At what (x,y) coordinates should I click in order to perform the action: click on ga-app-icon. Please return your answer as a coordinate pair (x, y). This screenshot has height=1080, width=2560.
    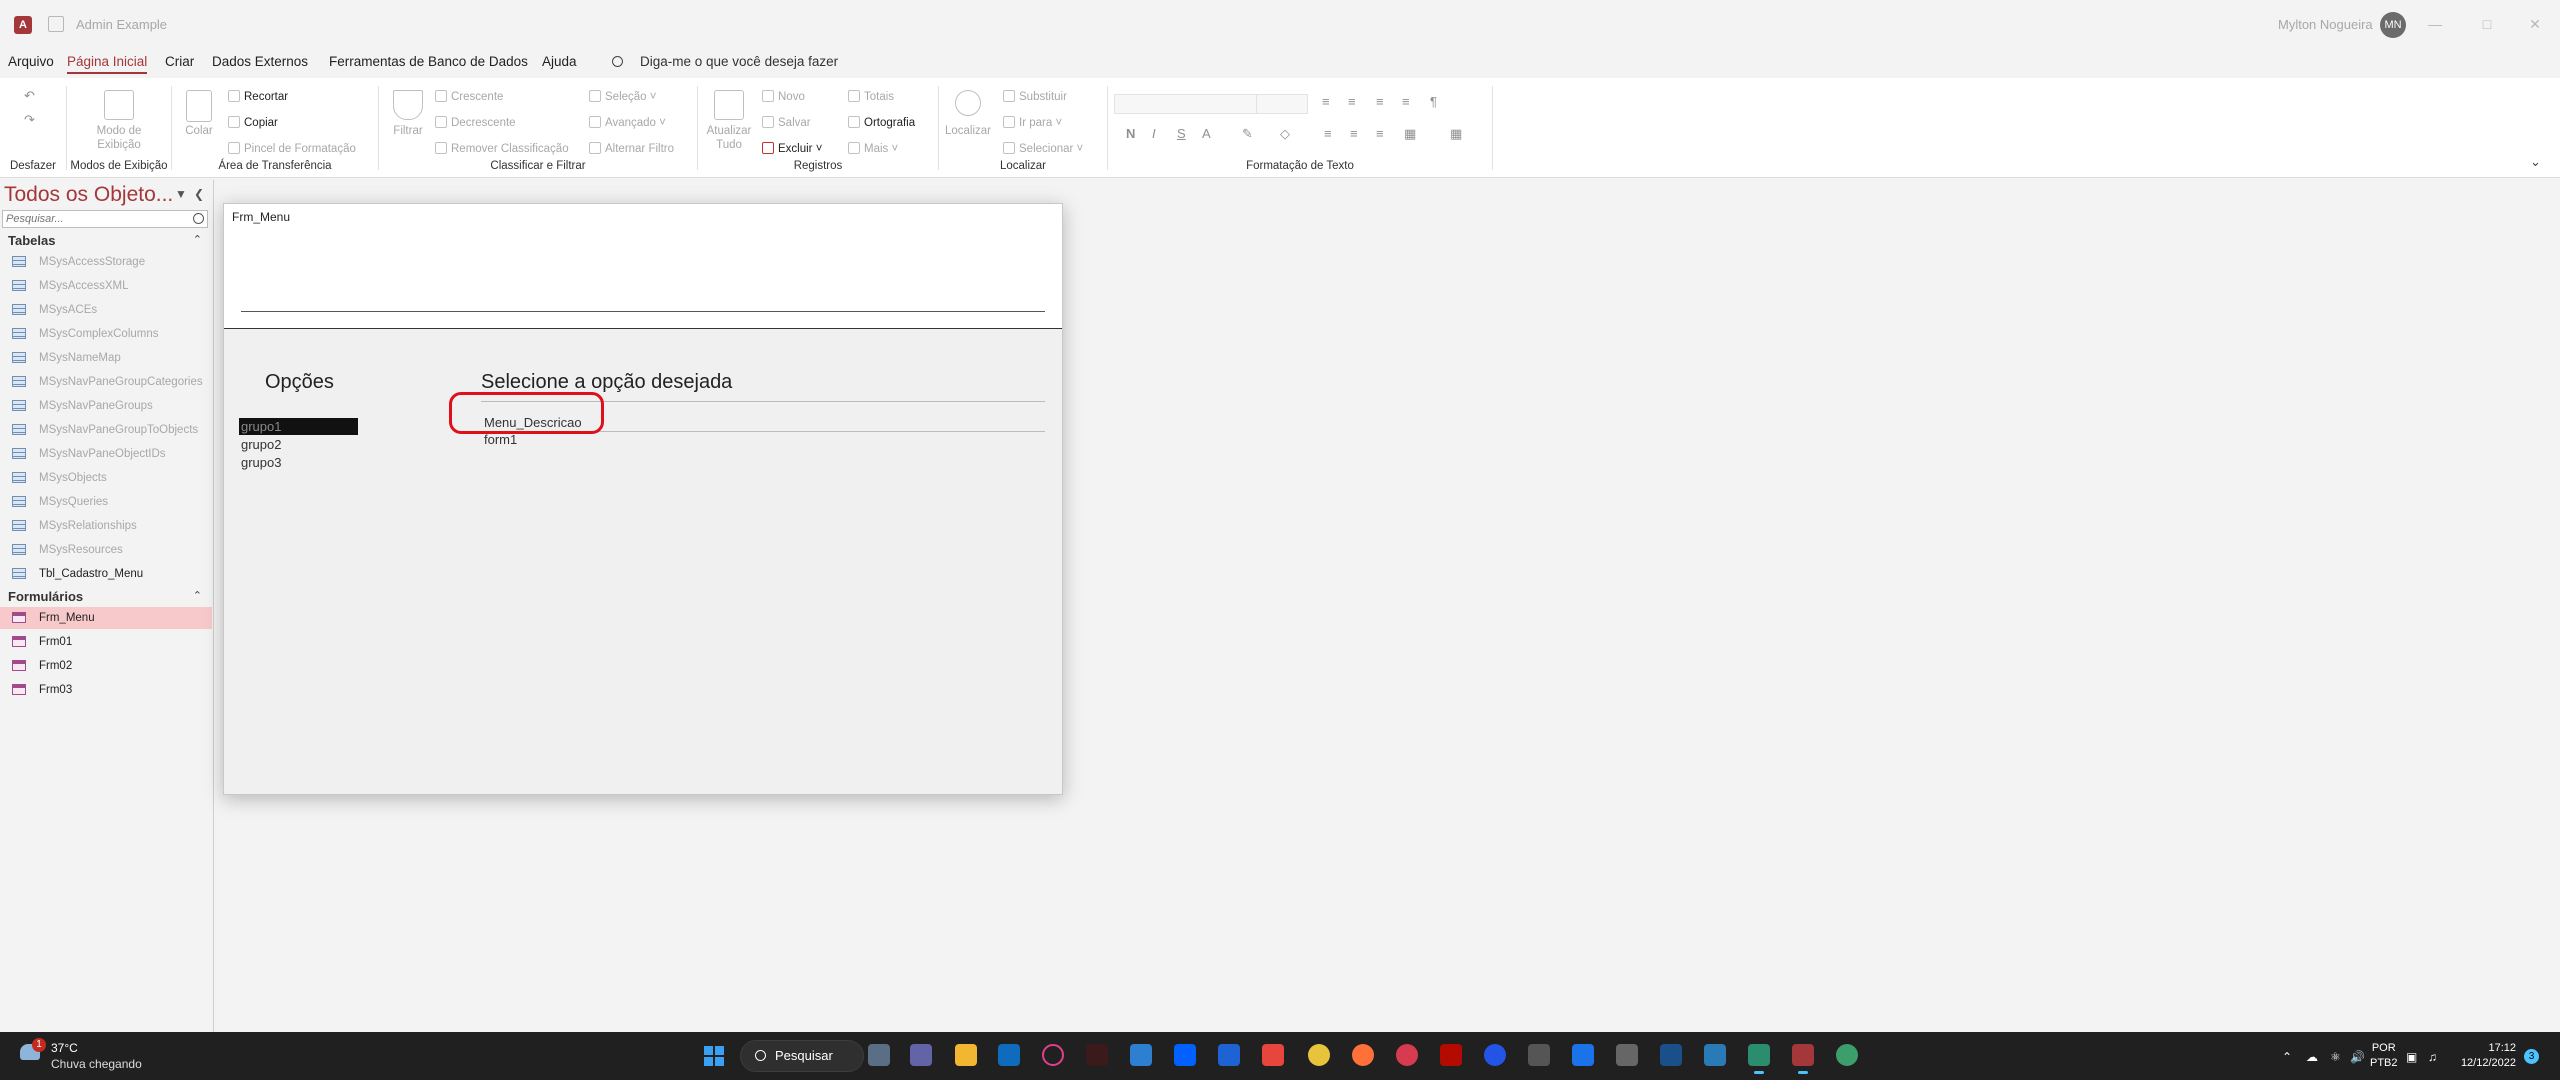
    Looking at the image, I should click on (1097, 1055).